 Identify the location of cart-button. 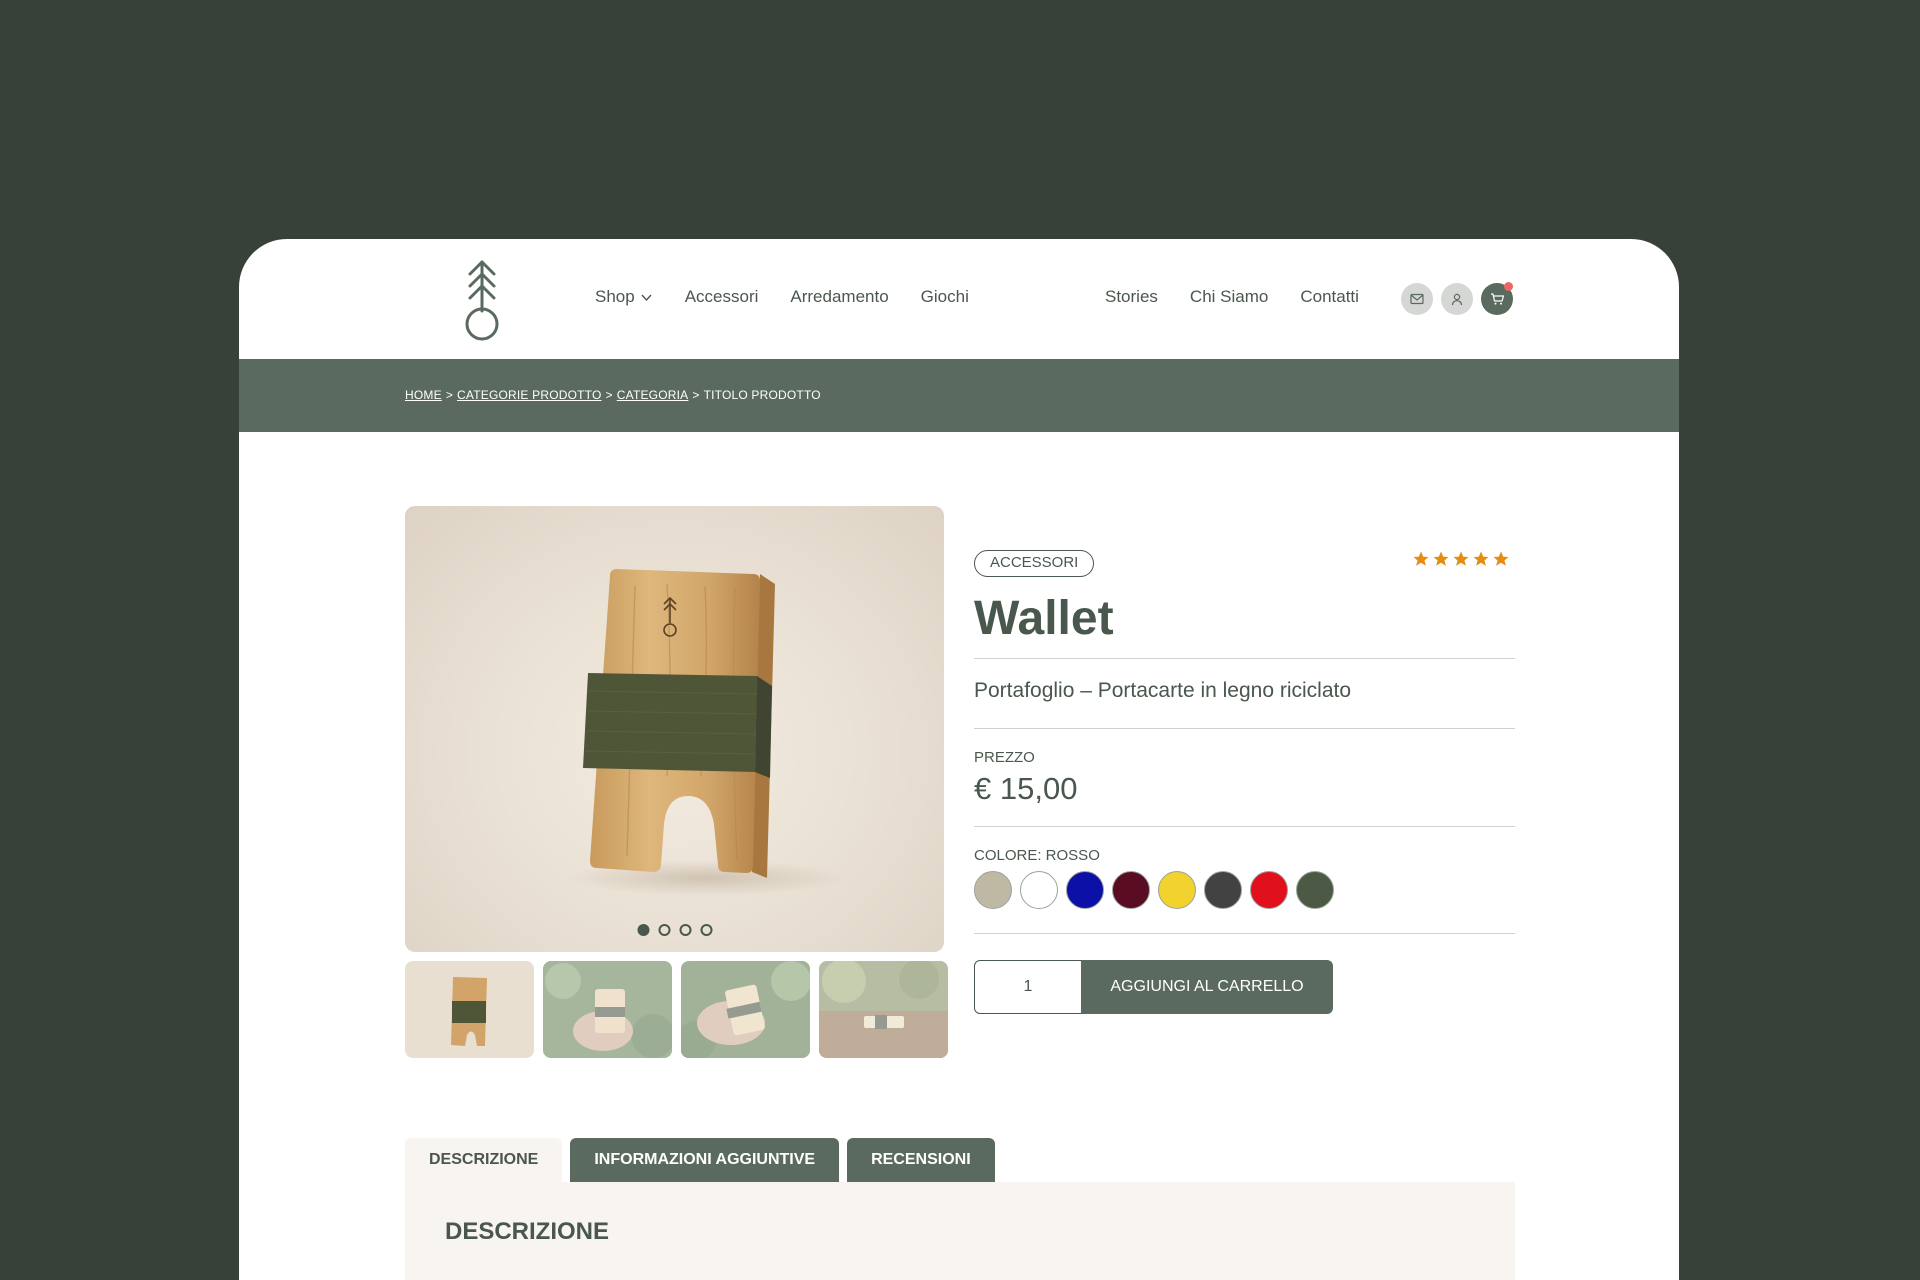
(1497, 298).